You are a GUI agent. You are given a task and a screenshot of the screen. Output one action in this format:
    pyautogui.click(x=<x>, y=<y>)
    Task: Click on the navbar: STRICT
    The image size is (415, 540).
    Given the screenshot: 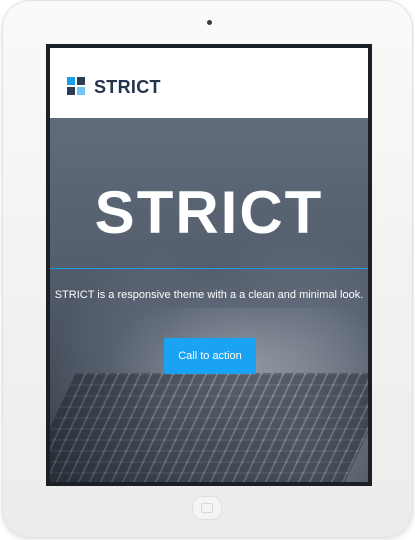 What is the action you would take?
    pyautogui.click(x=209, y=83)
    